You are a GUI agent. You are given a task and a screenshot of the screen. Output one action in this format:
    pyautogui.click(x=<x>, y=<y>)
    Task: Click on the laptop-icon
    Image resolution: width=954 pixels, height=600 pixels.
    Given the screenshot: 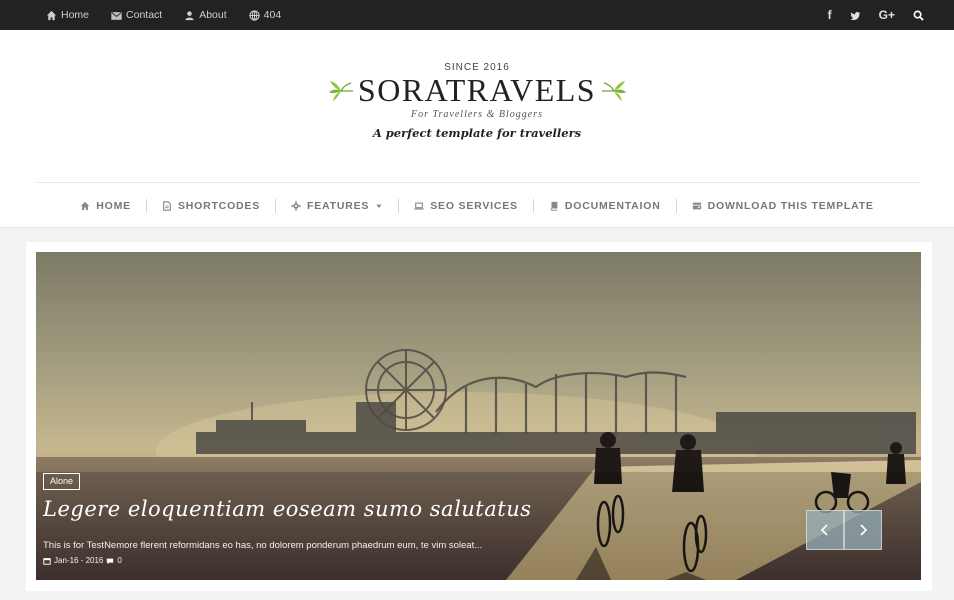 What is the action you would take?
    pyautogui.click(x=419, y=206)
    